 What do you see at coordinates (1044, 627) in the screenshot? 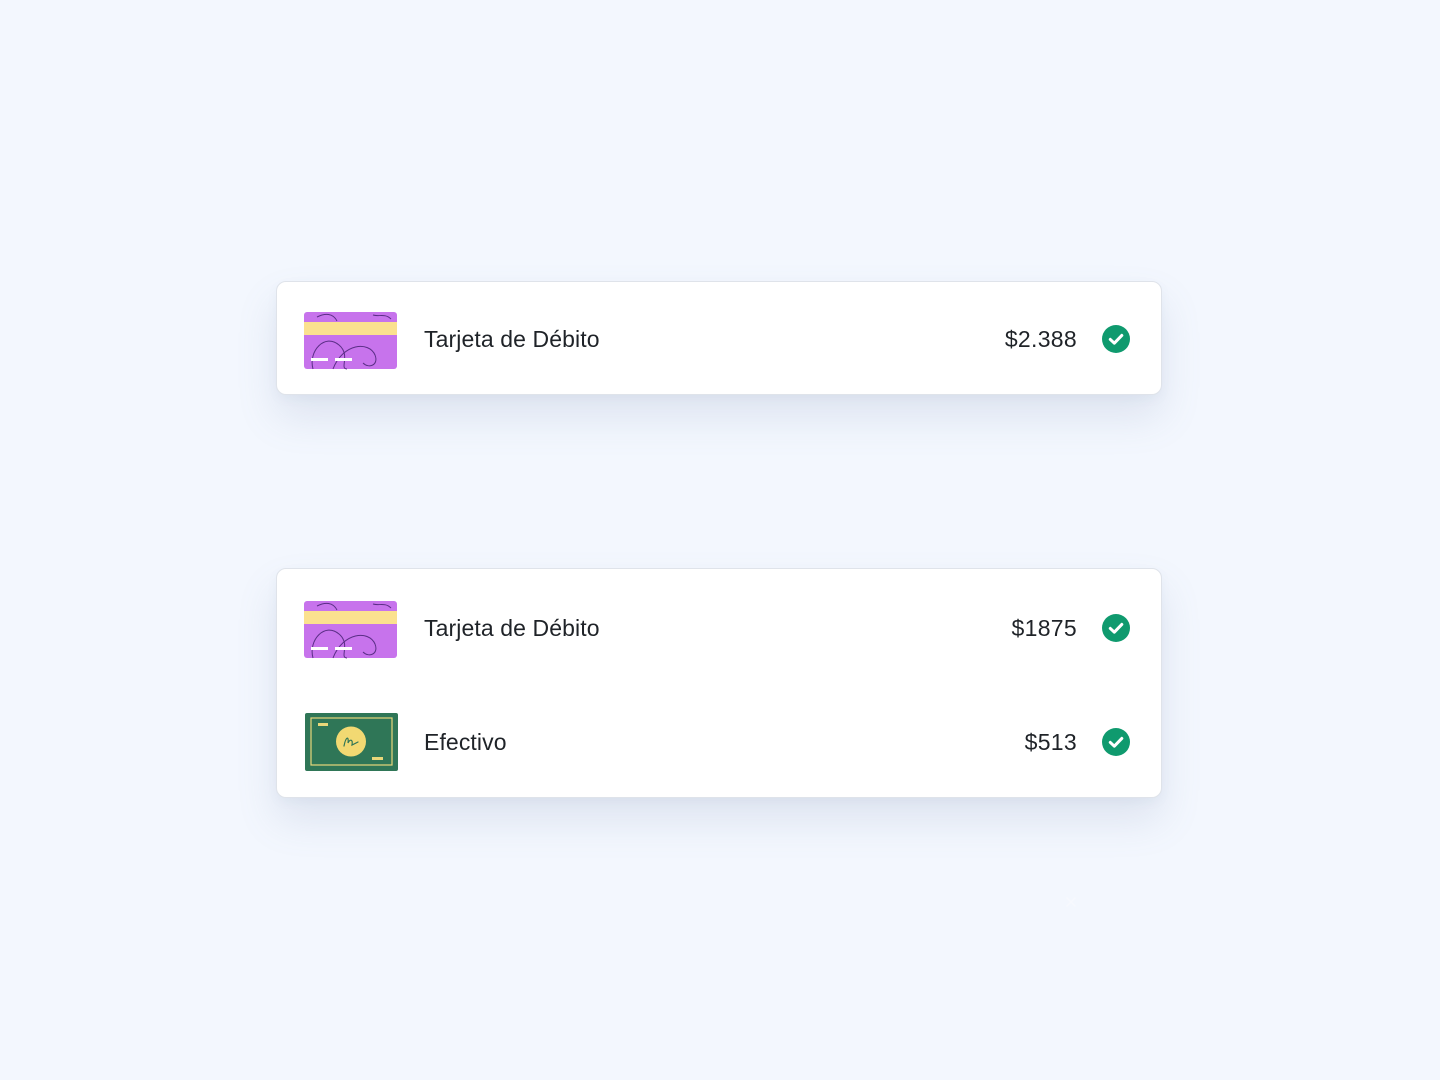
I see `payment-amount: $1875` at bounding box center [1044, 627].